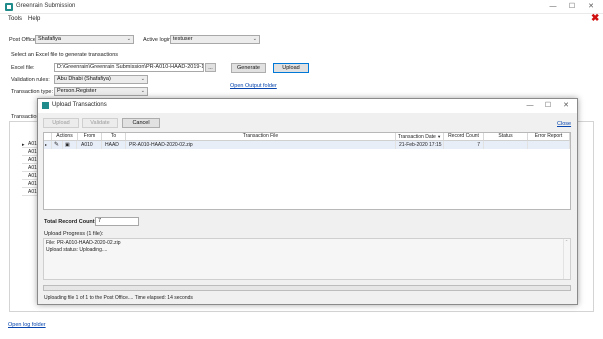 The height and width of the screenshot is (339, 603). Describe the element at coordinates (553, 6) in the screenshot. I see `minimize-button: —` at that location.